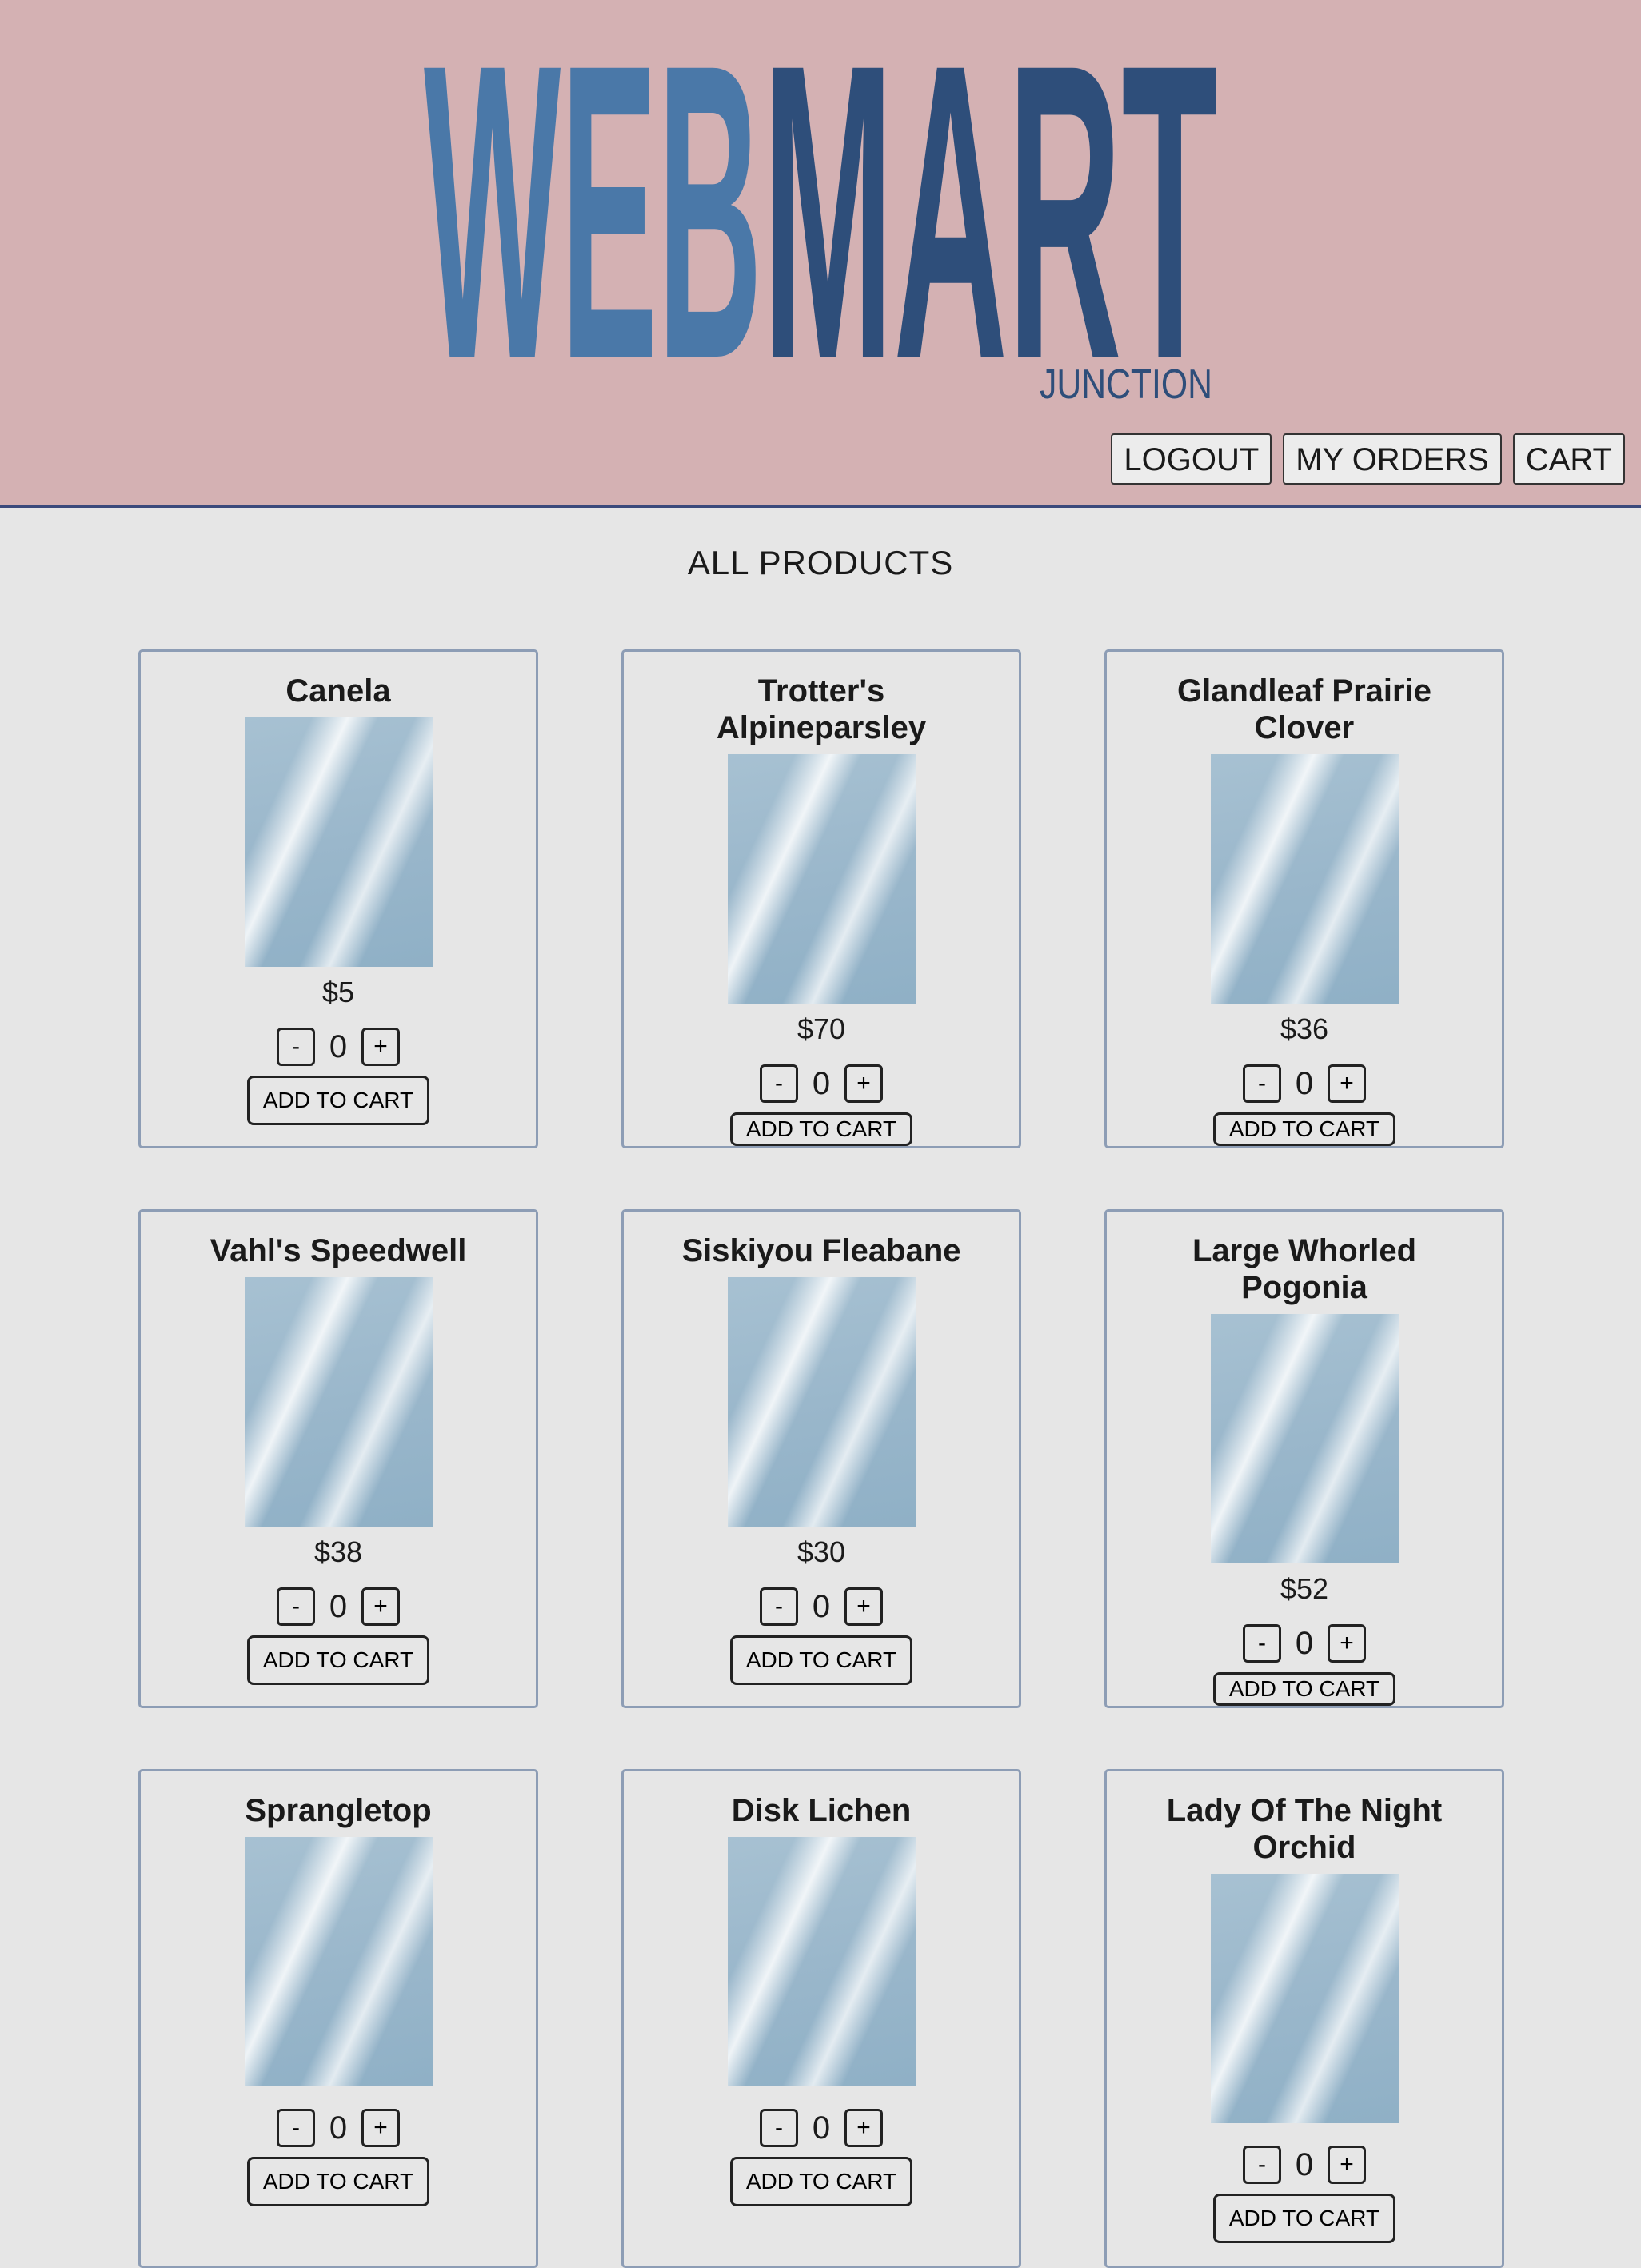 The image size is (1641, 2268). What do you see at coordinates (338, 1811) in the screenshot?
I see `product-name: Sprangletop` at bounding box center [338, 1811].